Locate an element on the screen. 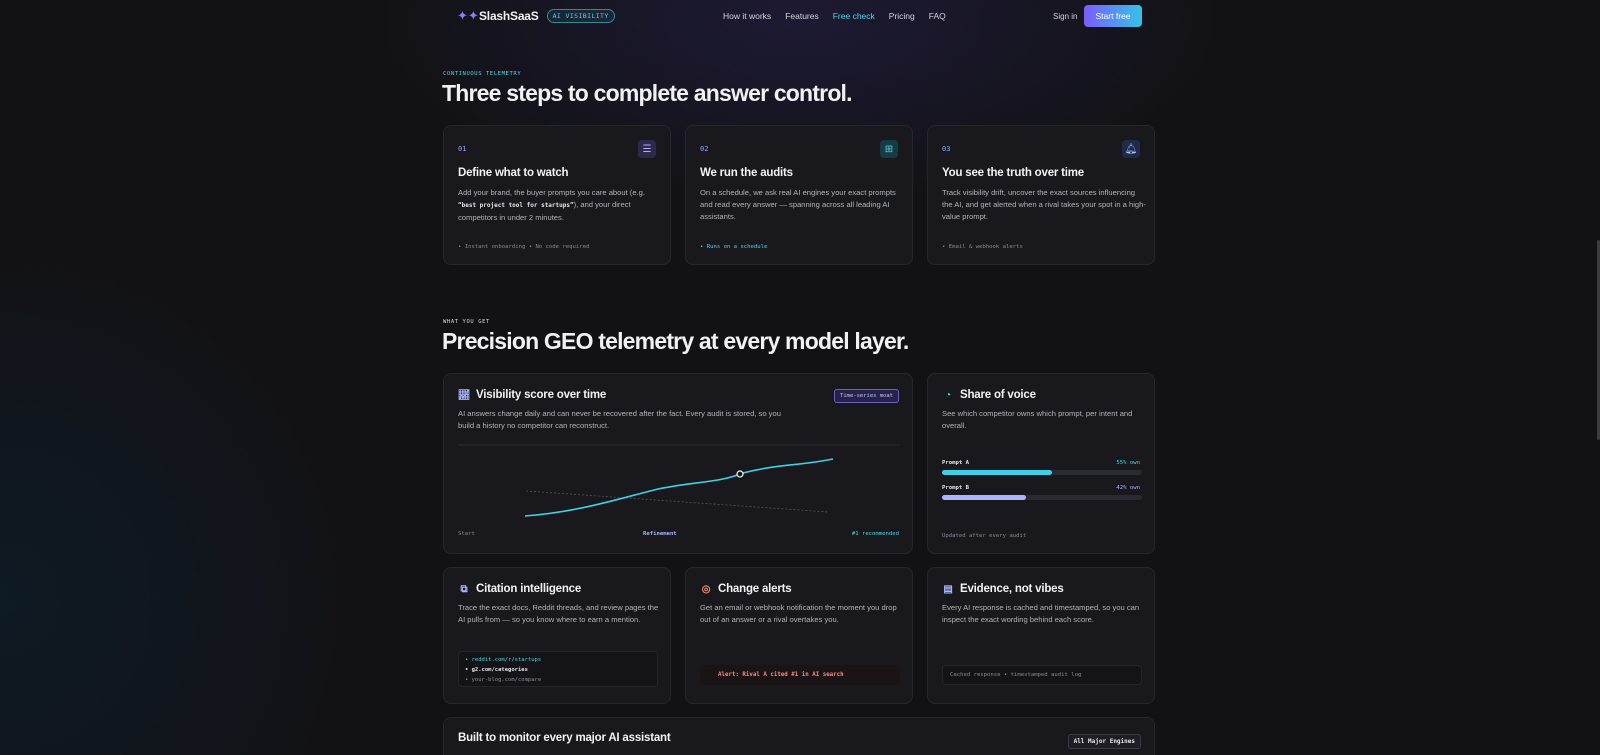 This screenshot has height=755, width=1600. citation-title: ⧉ Citation intelligence is located at coordinates (520, 589).